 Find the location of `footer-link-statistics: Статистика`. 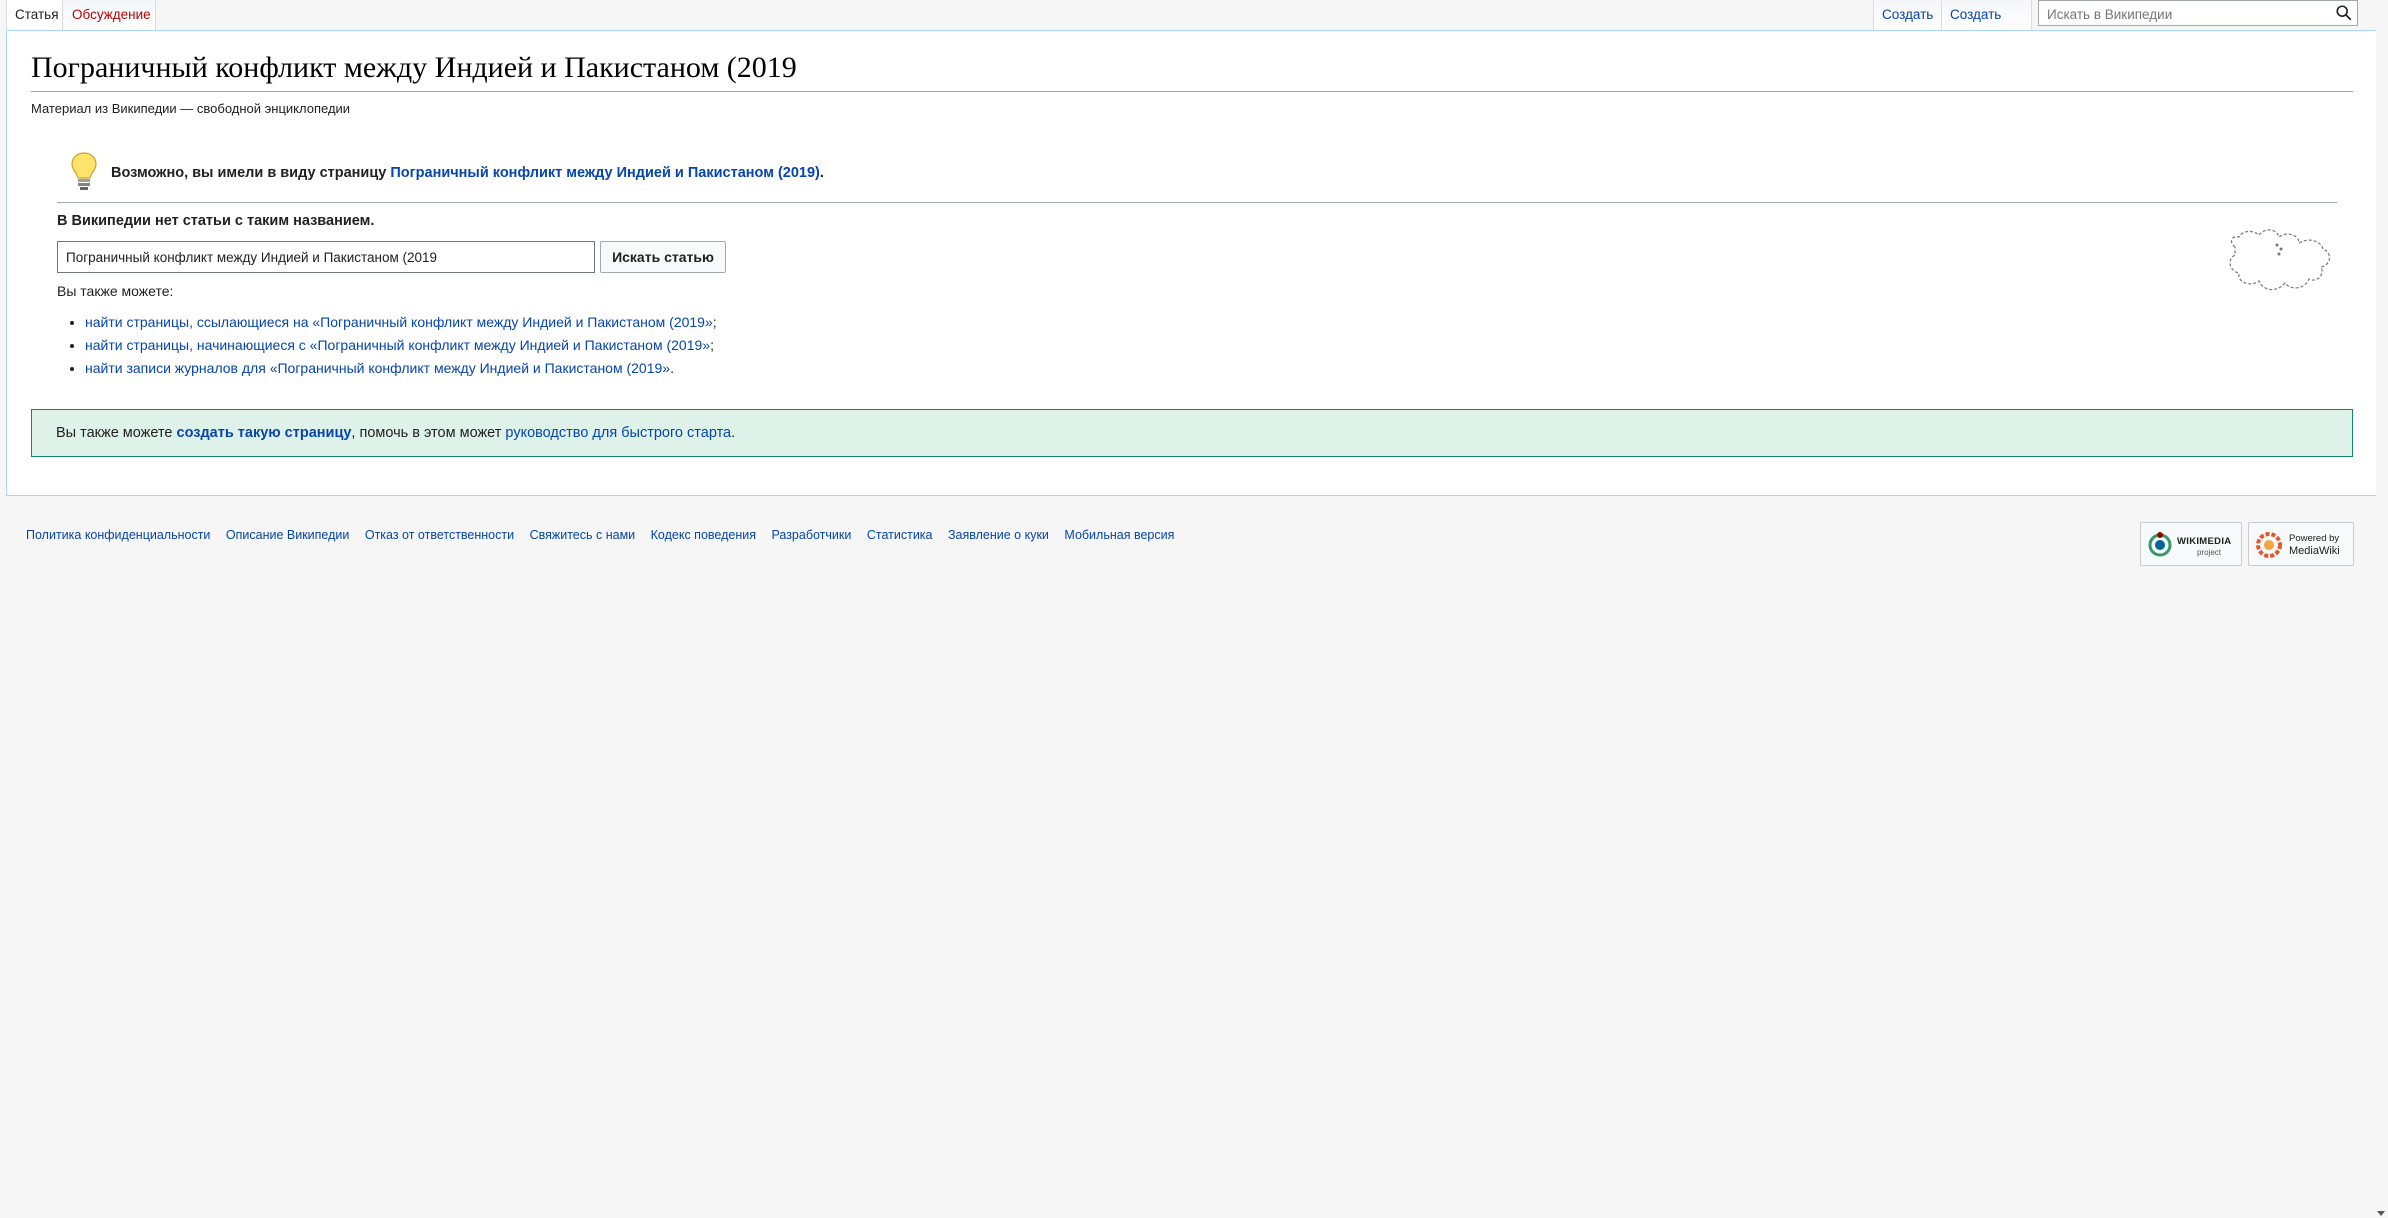

footer-link-statistics: Статистика is located at coordinates (900, 535).